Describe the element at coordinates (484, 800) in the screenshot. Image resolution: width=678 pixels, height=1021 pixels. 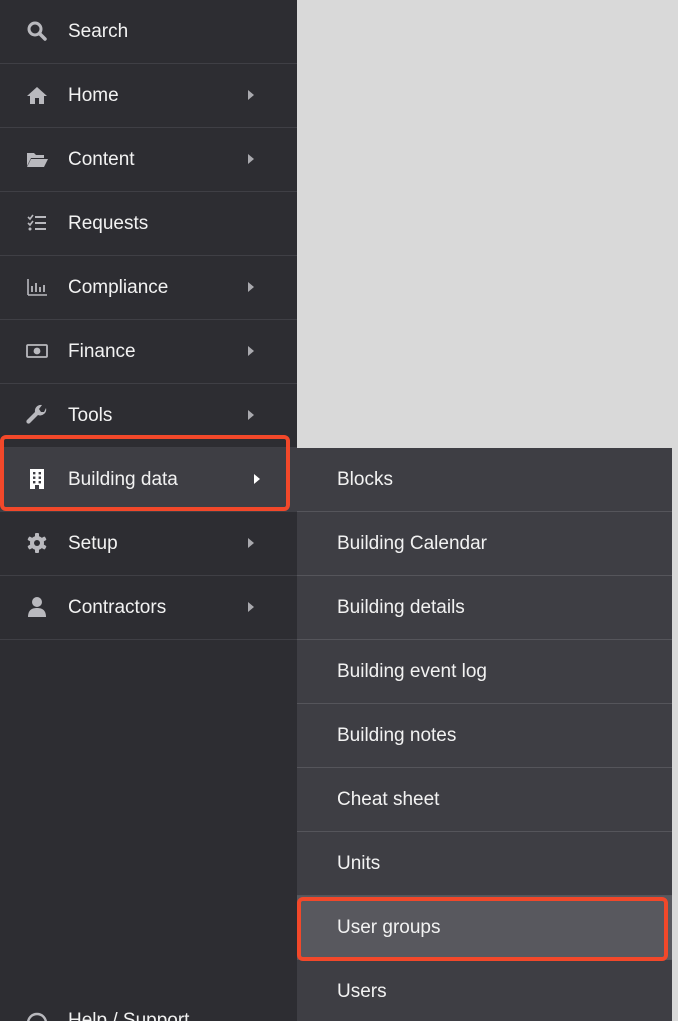
I see `submenu-item-cheat-sheet: Cheat sheet` at that location.